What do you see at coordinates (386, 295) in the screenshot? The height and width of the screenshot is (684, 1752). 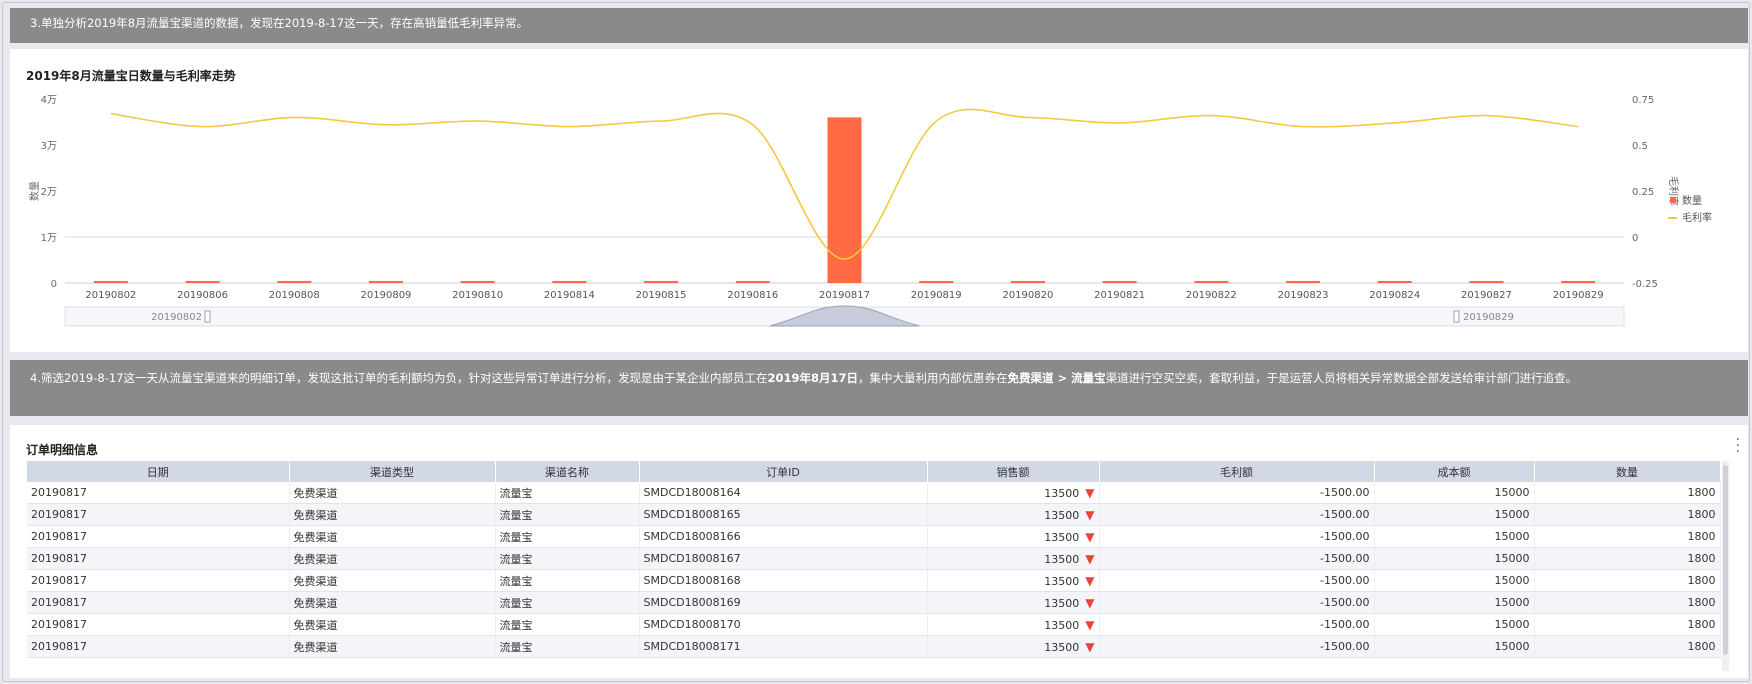 I see `x-tick-label: 20190809` at bounding box center [386, 295].